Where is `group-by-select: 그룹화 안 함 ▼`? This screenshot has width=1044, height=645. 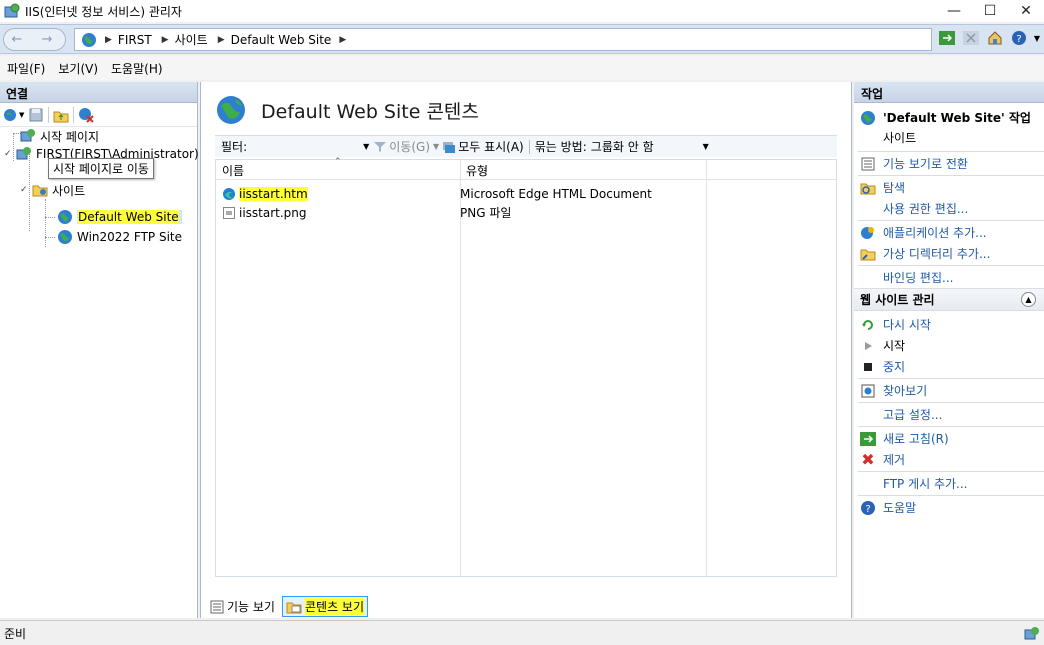 group-by-select: 그룹화 안 함 ▼ is located at coordinates (650, 146).